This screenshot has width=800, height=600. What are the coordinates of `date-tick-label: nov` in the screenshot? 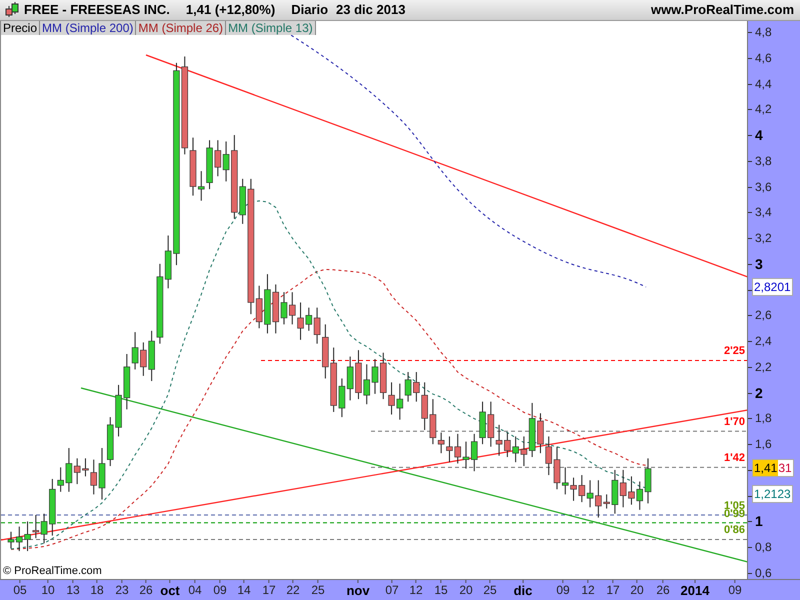 It's located at (358, 590).